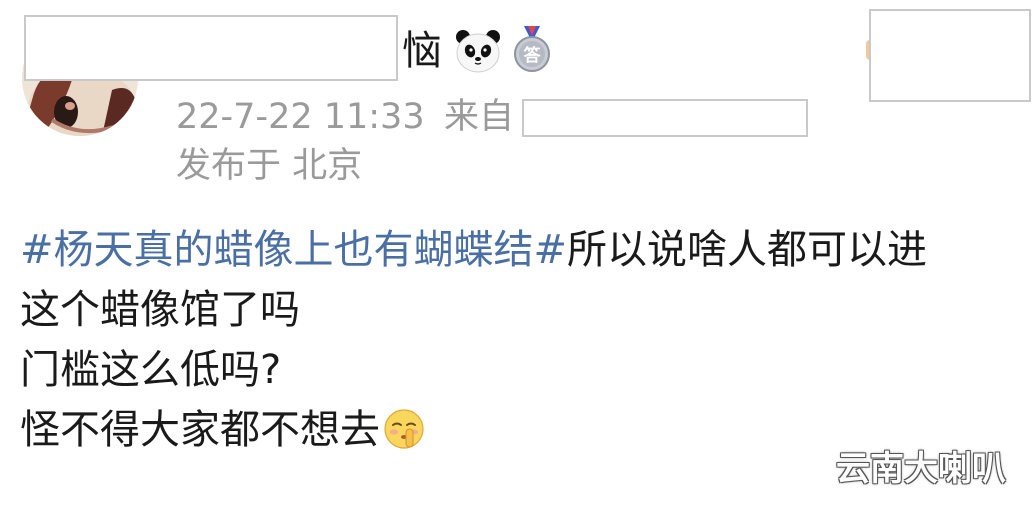 This screenshot has width=1033, height=509. Describe the element at coordinates (211, 48) in the screenshot. I see `redacted-username` at that location.